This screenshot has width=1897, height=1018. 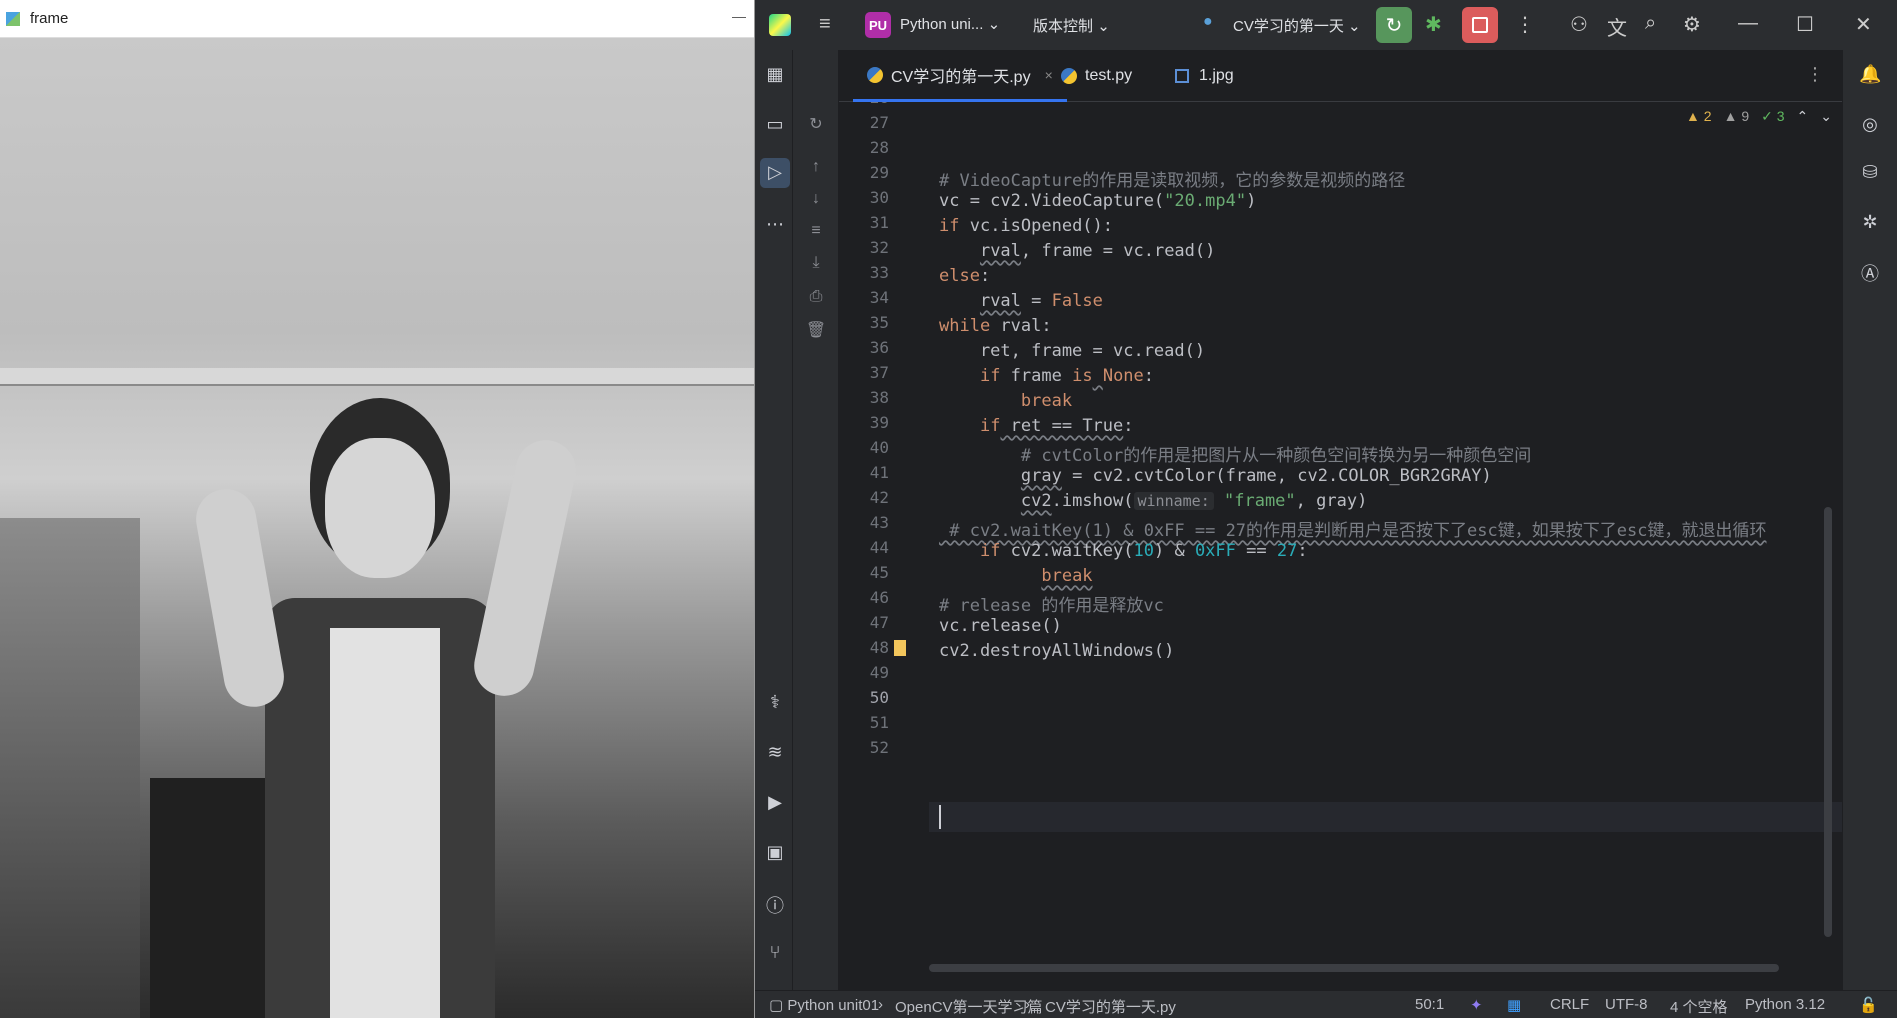 What do you see at coordinates (1617, 26) in the screenshot?
I see `translate-icon: 文` at bounding box center [1617, 26].